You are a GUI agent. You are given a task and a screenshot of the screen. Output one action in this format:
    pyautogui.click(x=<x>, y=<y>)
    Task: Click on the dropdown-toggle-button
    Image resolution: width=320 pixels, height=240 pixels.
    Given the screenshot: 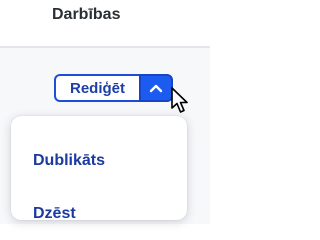 What is the action you would take?
    pyautogui.click(x=156, y=88)
    